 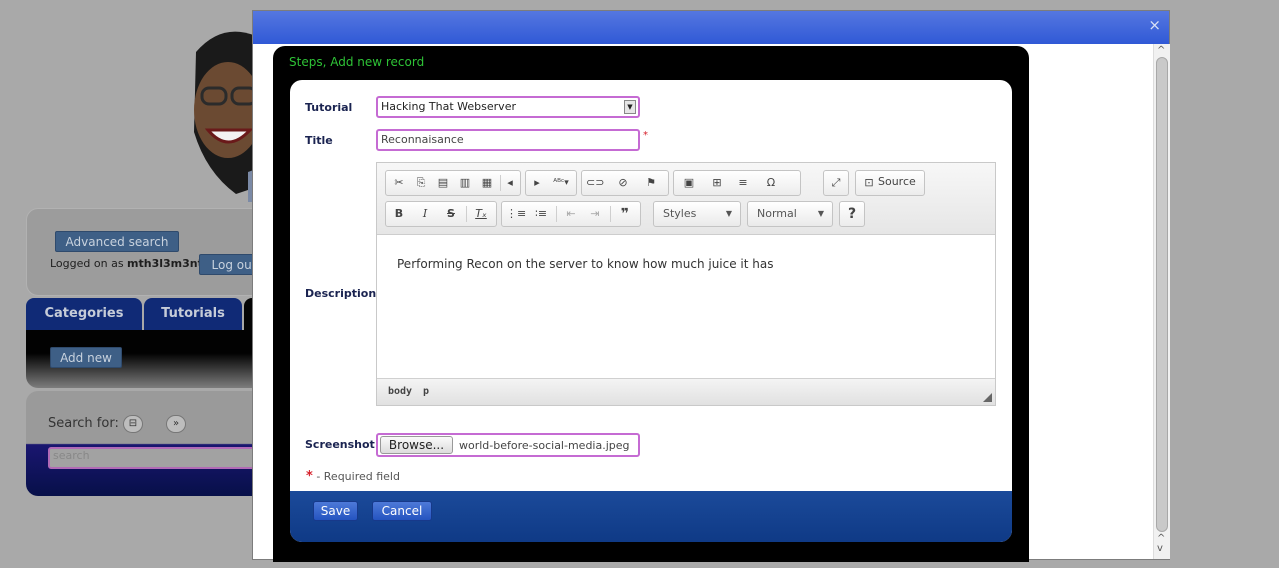 I want to click on add-new-button: Add new, so click(x=86, y=357).